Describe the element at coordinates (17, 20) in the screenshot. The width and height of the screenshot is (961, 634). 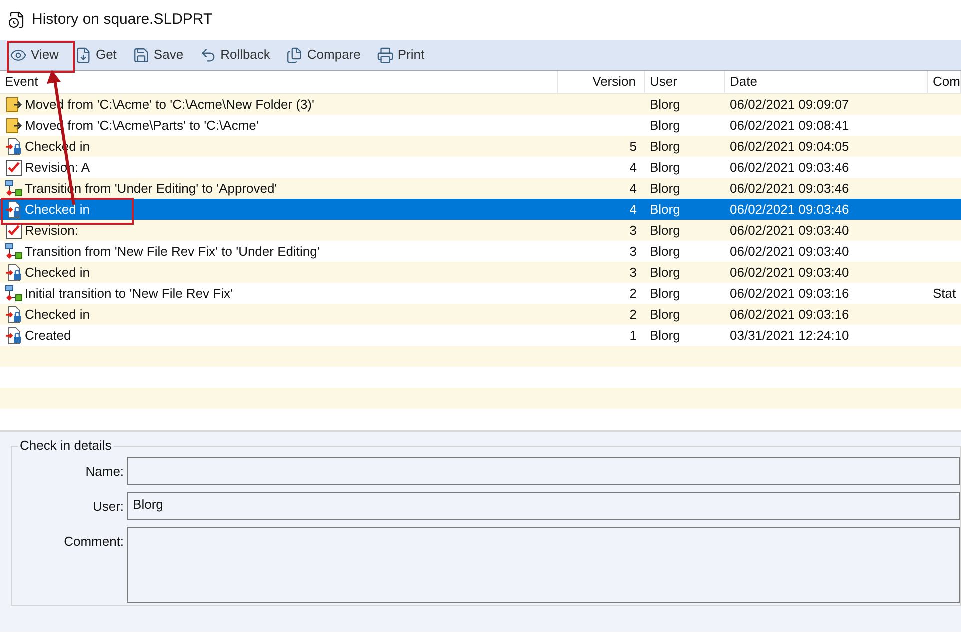
I see `document-clock-icon` at that location.